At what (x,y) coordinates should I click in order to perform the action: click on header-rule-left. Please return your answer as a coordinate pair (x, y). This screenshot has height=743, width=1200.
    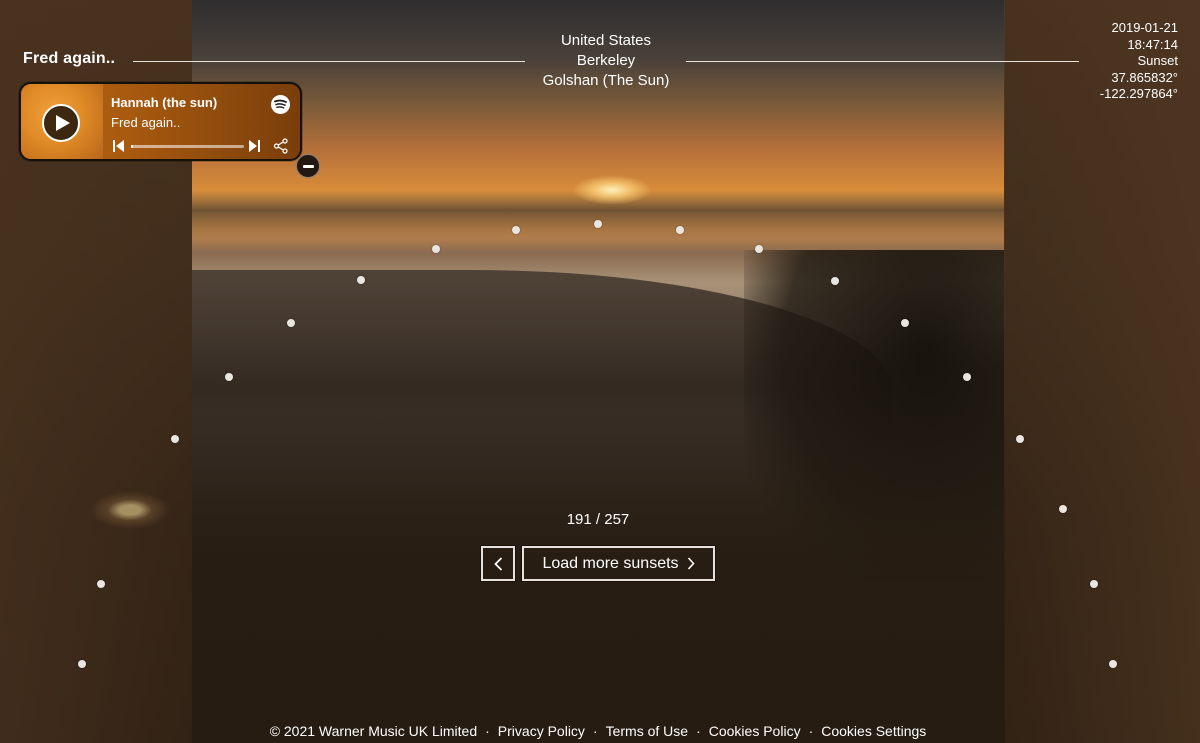
    Looking at the image, I should click on (329, 61).